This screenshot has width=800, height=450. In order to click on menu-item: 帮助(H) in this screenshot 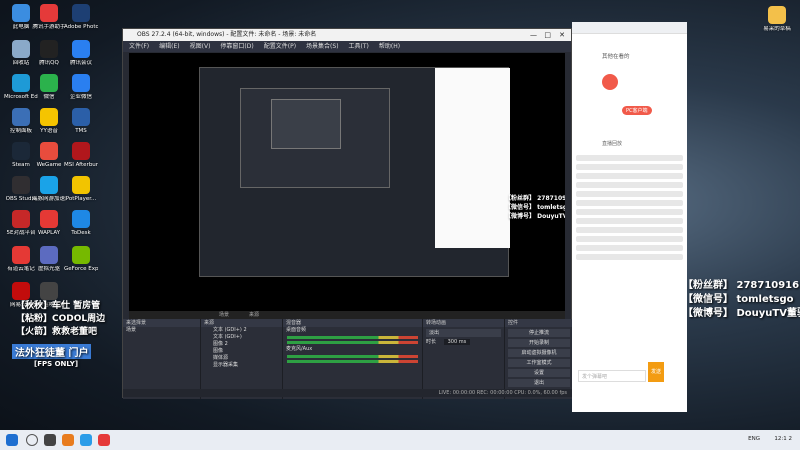, I will do `click(389, 46)`.